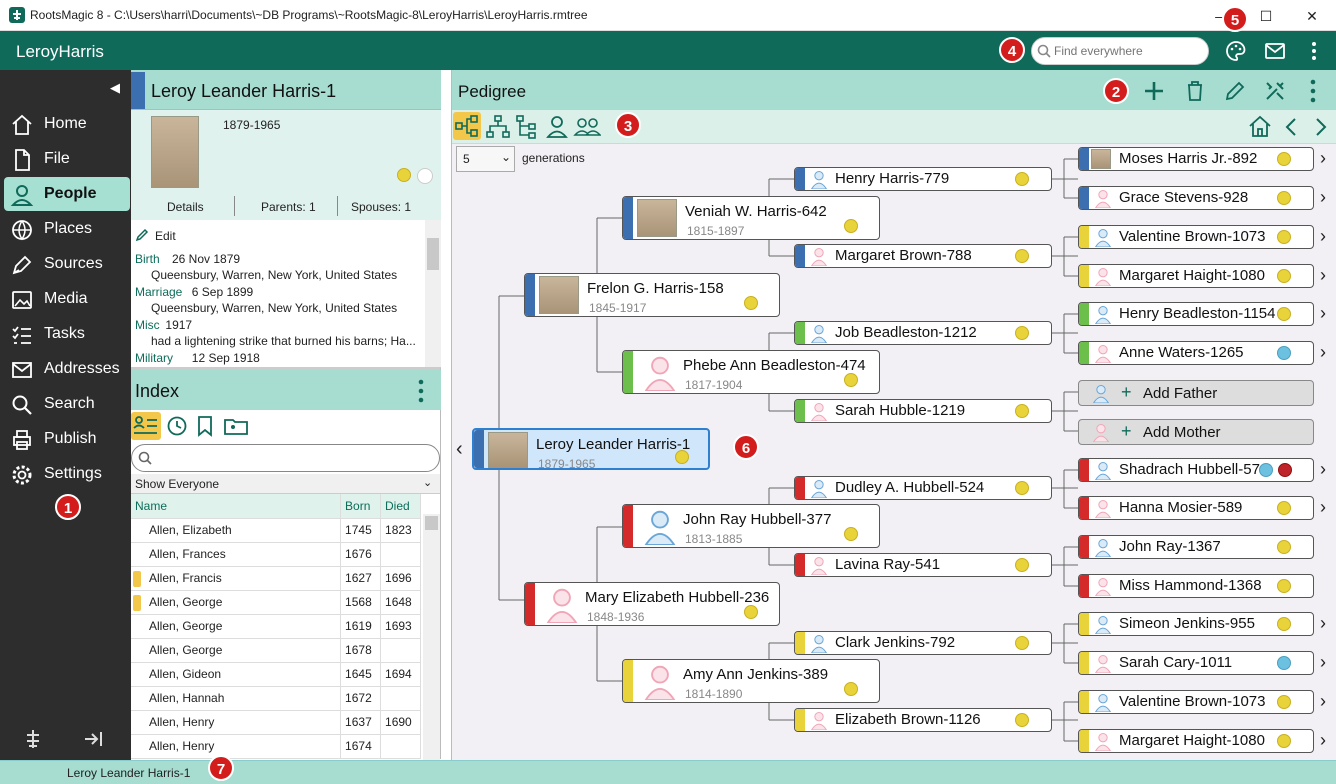 The width and height of the screenshot is (1336, 784). Describe the element at coordinates (751, 218) in the screenshot. I see `person-box: Veniah W. Harris-642 1815-1897` at that location.